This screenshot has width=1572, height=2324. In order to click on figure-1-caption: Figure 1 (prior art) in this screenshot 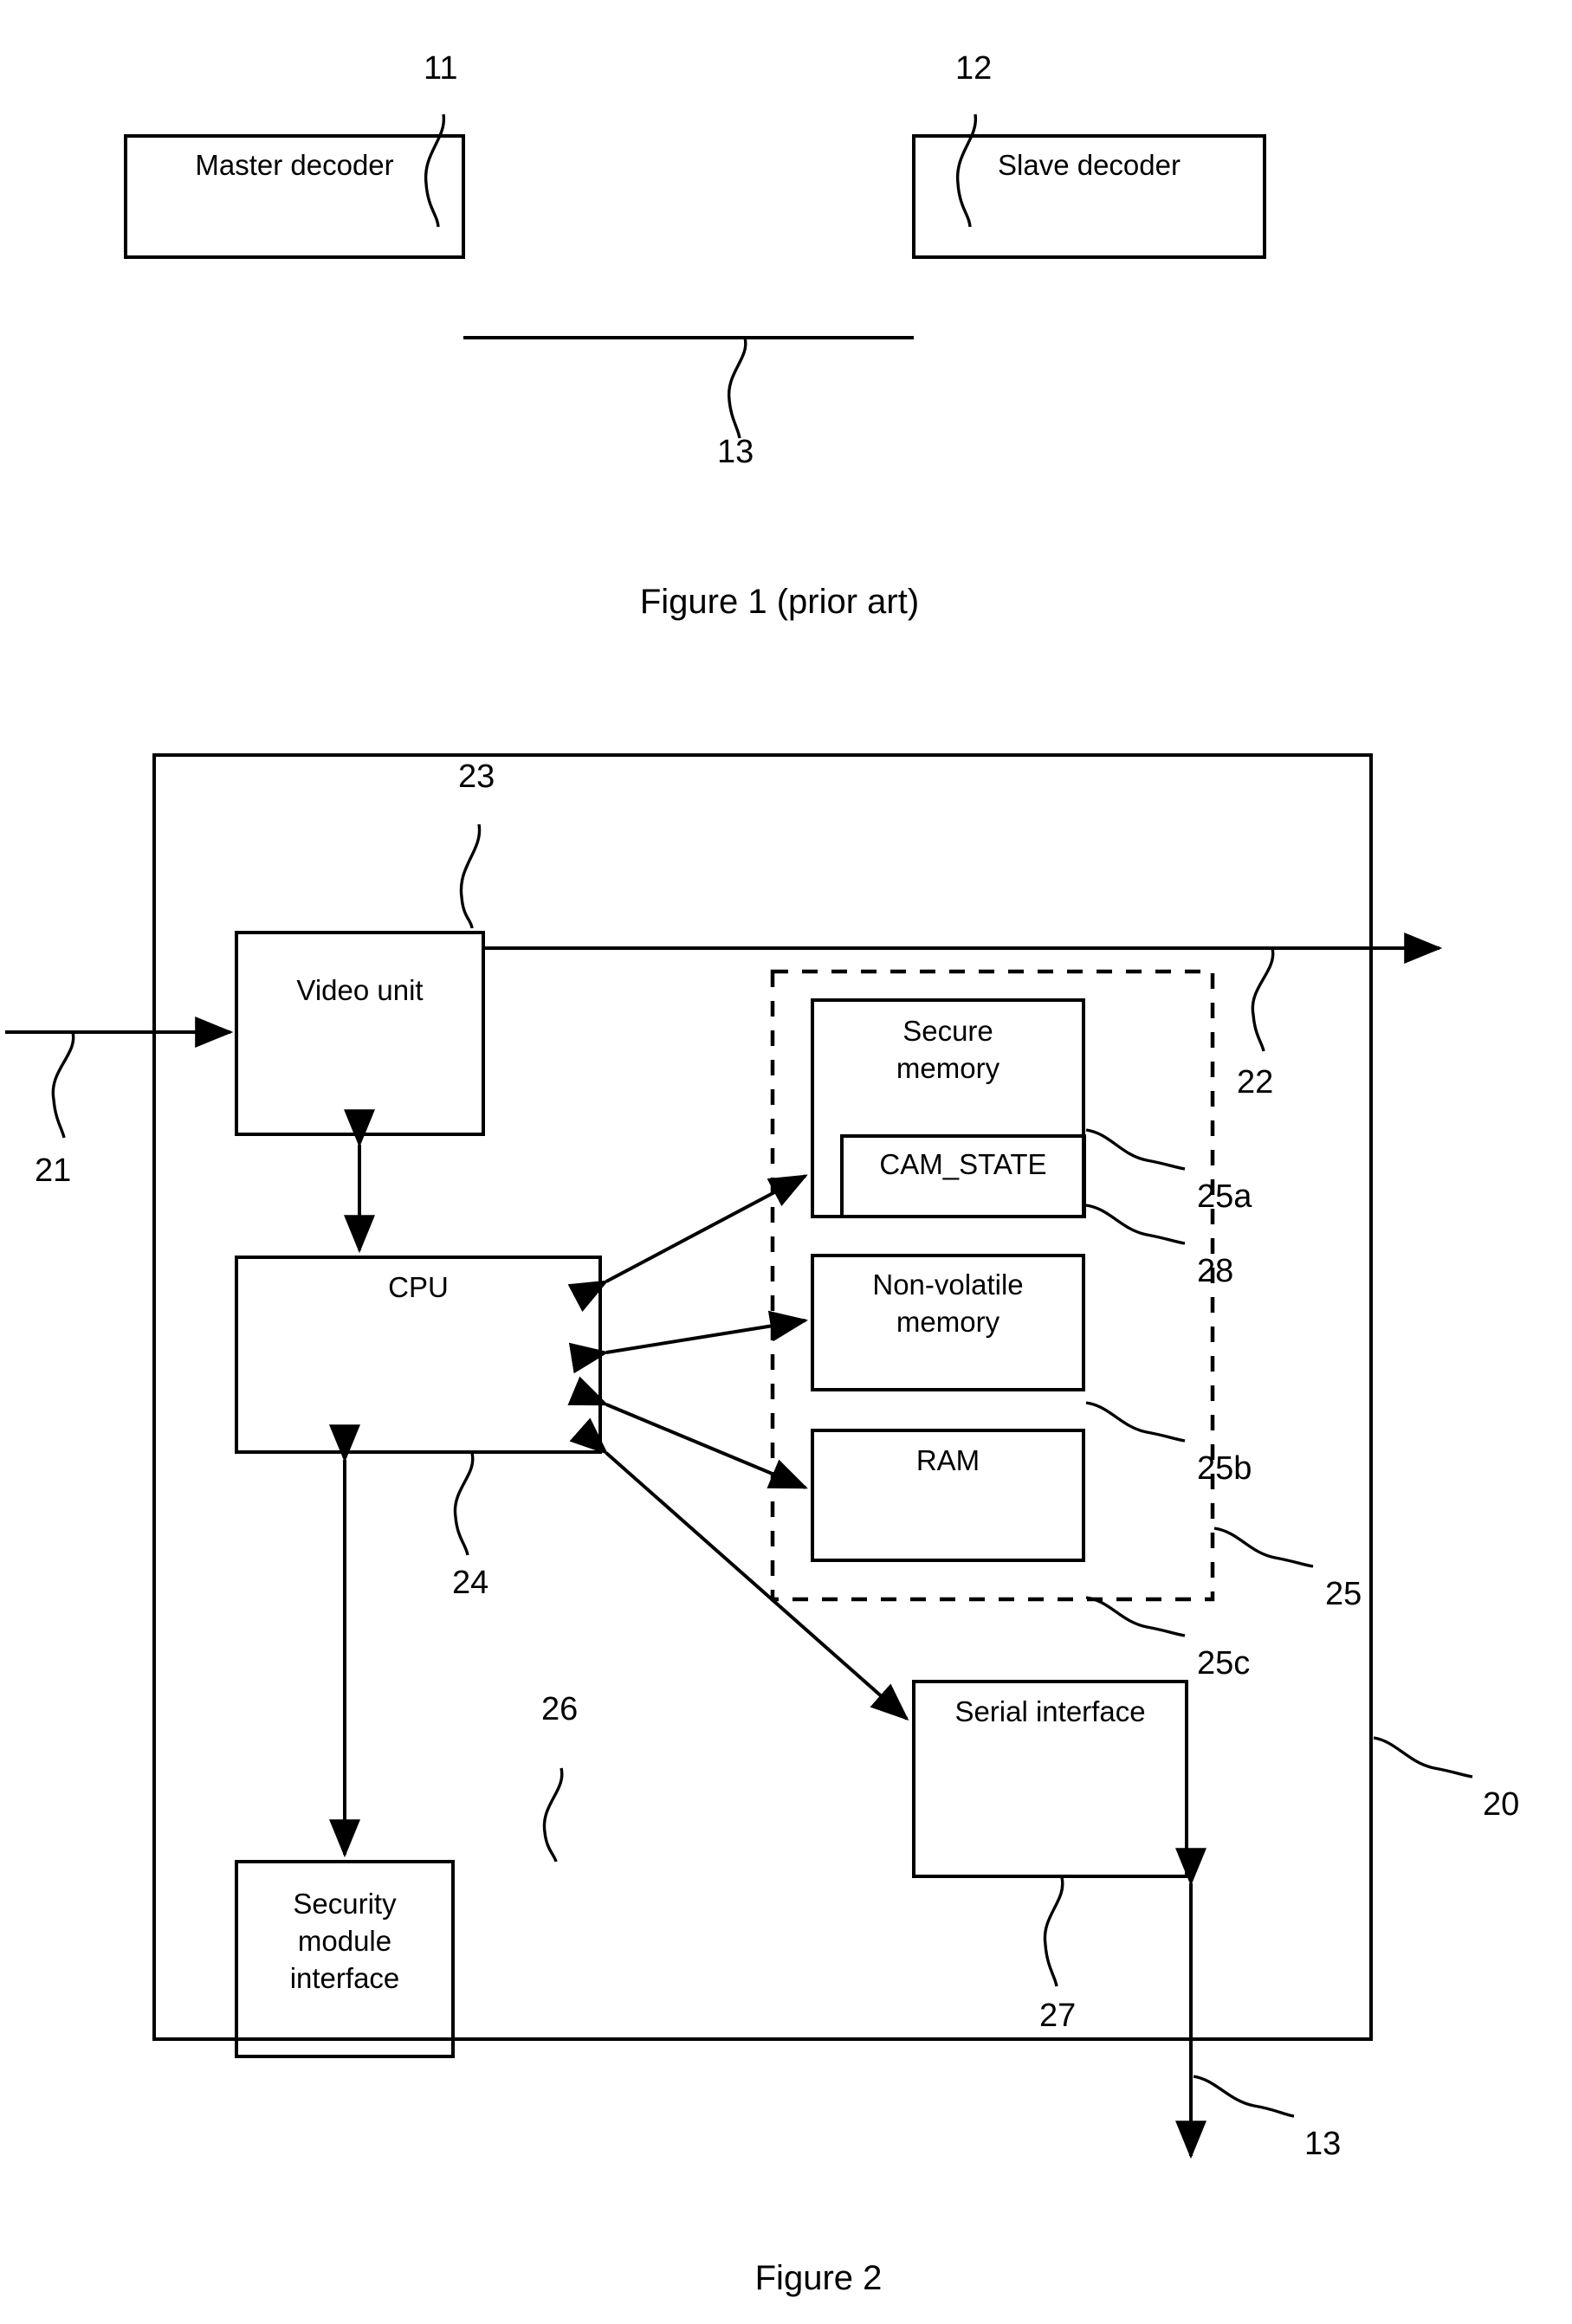, I will do `click(779, 602)`.